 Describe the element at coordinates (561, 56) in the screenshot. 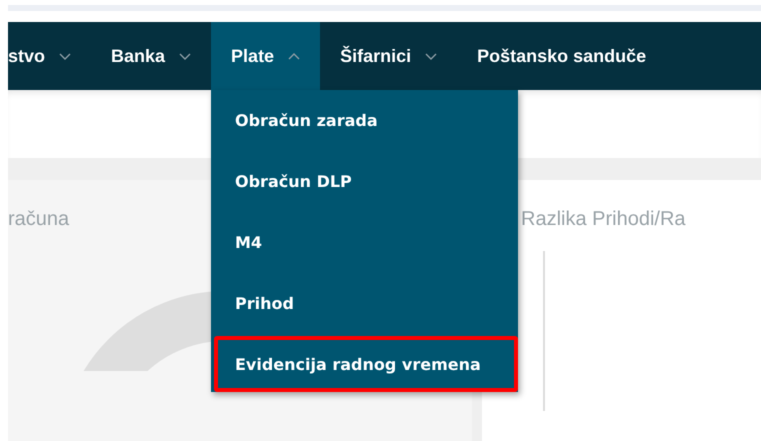

I see `nav-tab: Poštansko sanduče` at that location.